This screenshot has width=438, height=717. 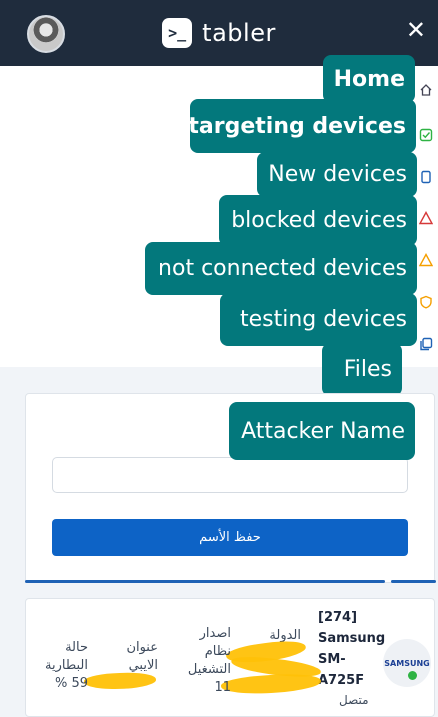 I want to click on terminal-icon: >_, so click(x=177, y=33).